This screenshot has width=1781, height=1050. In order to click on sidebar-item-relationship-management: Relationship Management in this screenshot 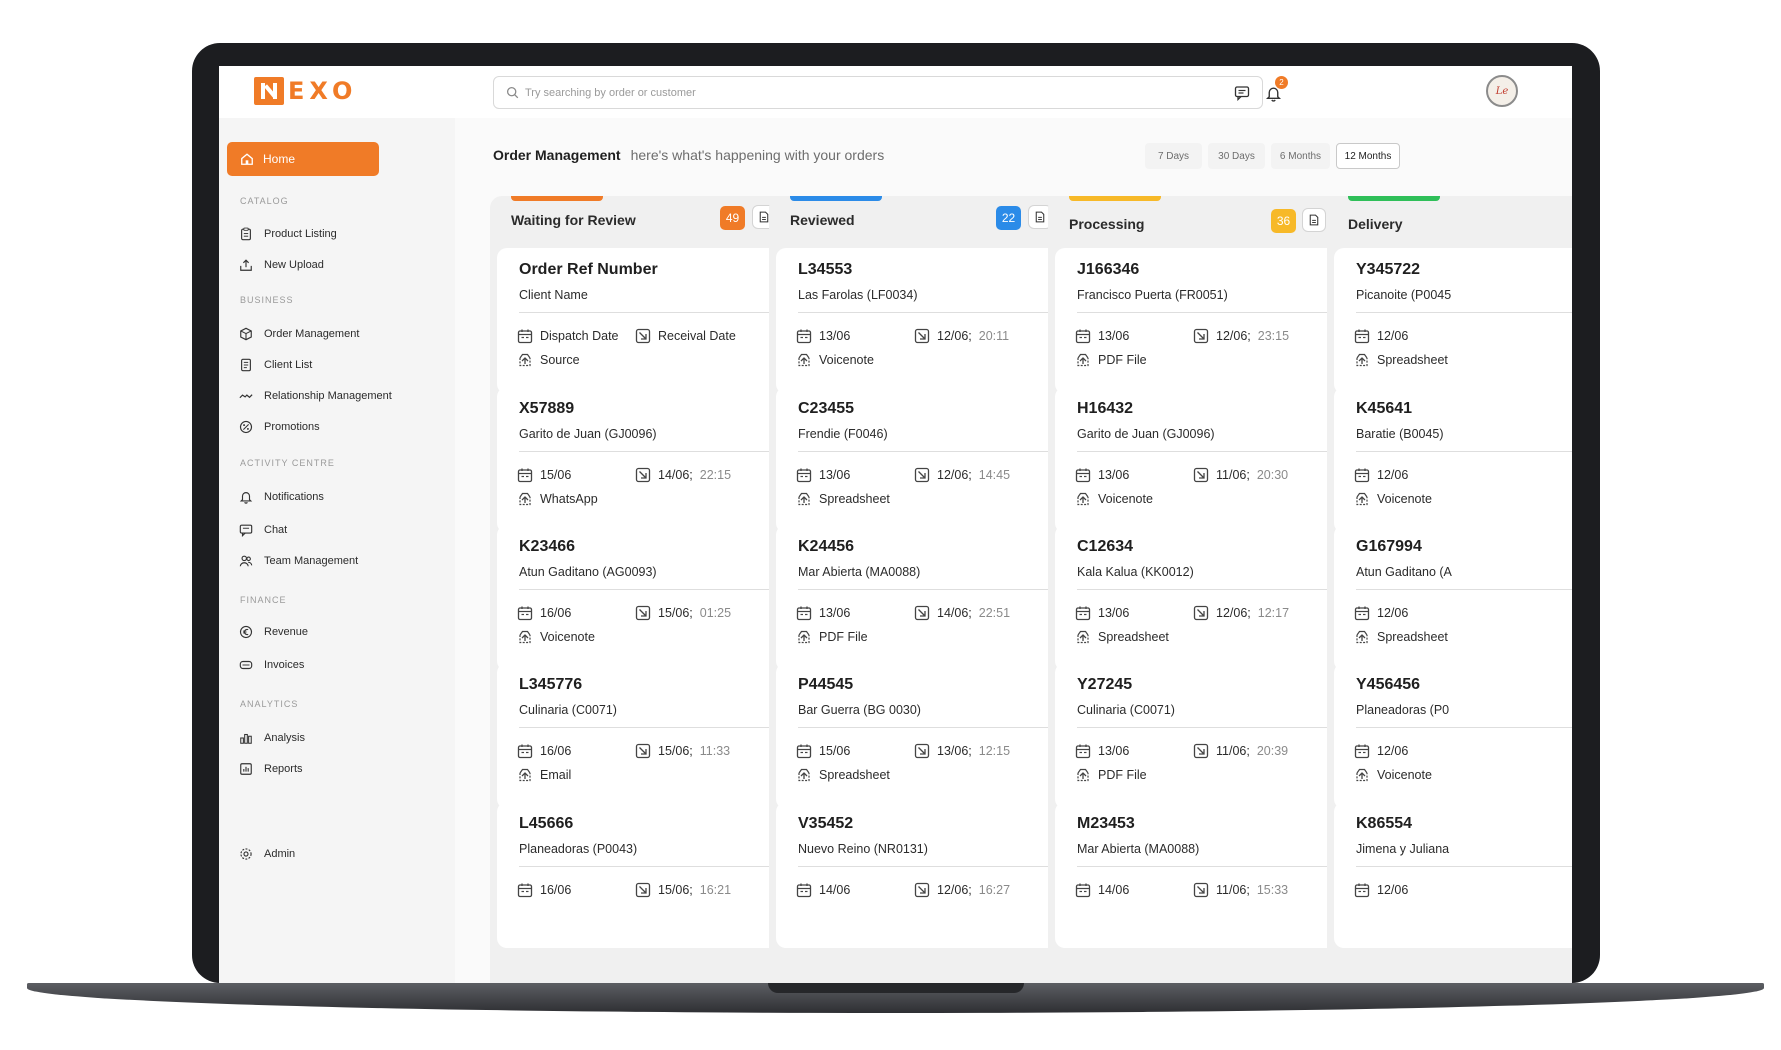, I will do `click(315, 396)`.